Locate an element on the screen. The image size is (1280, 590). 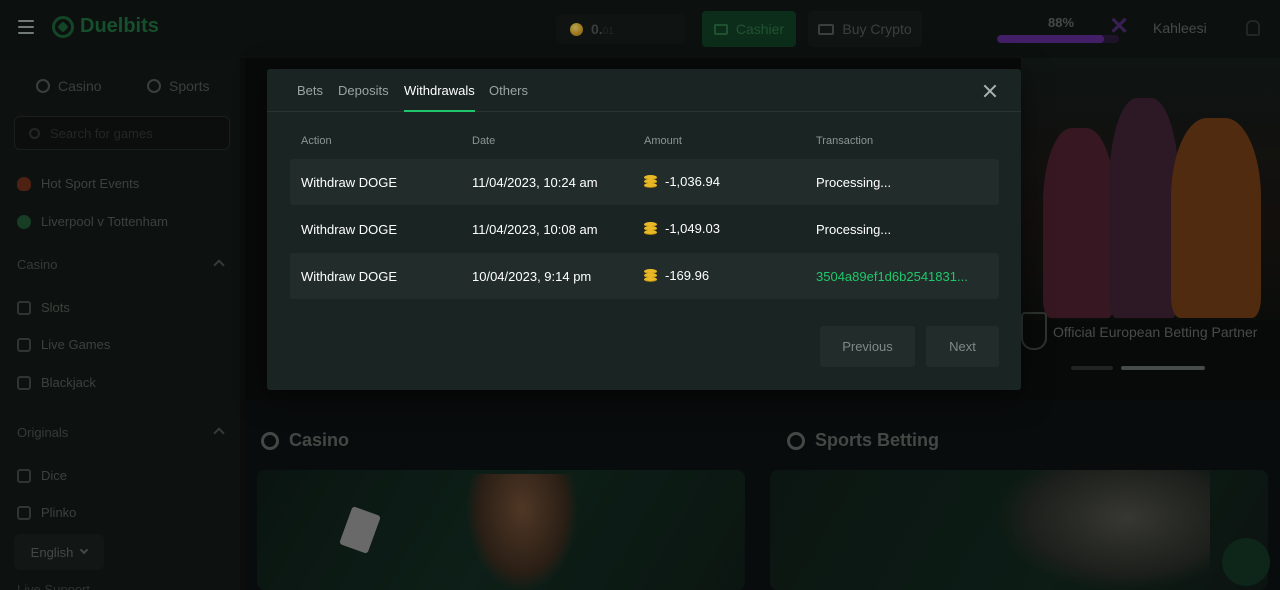
column-header-date: Date is located at coordinates (484, 141).